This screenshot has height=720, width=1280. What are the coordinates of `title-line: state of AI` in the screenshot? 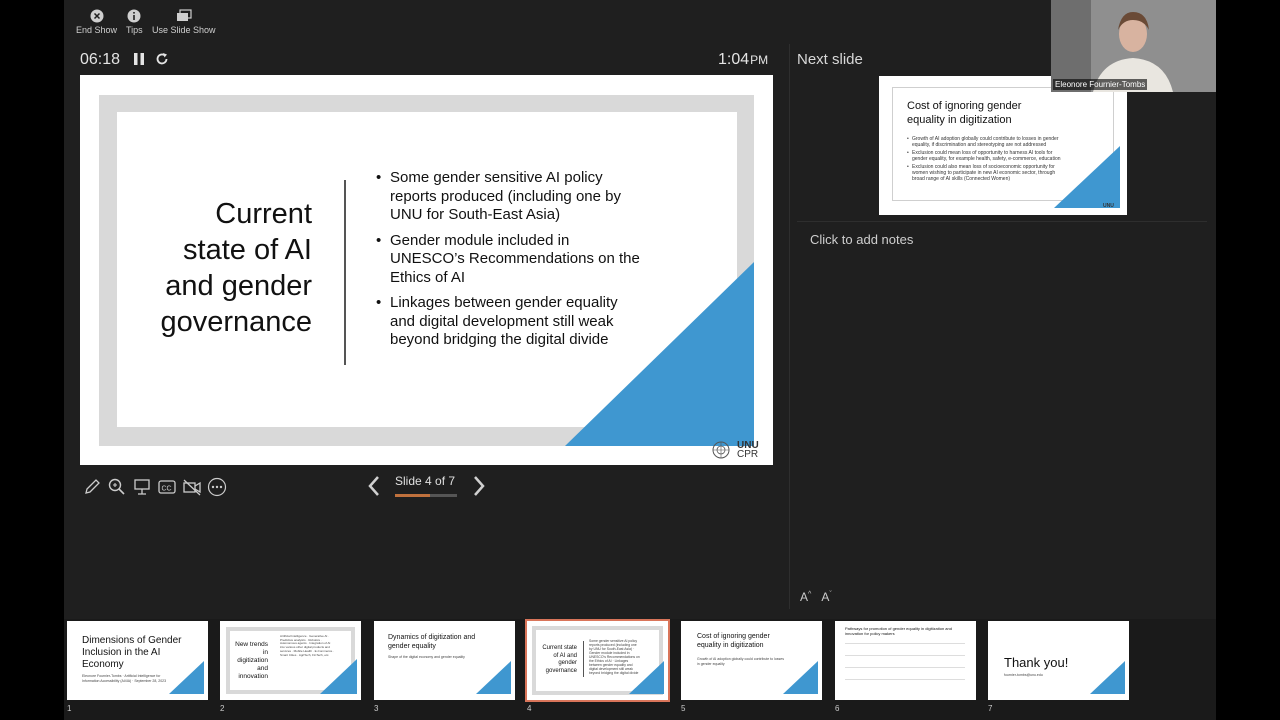 It's located at (247, 250).